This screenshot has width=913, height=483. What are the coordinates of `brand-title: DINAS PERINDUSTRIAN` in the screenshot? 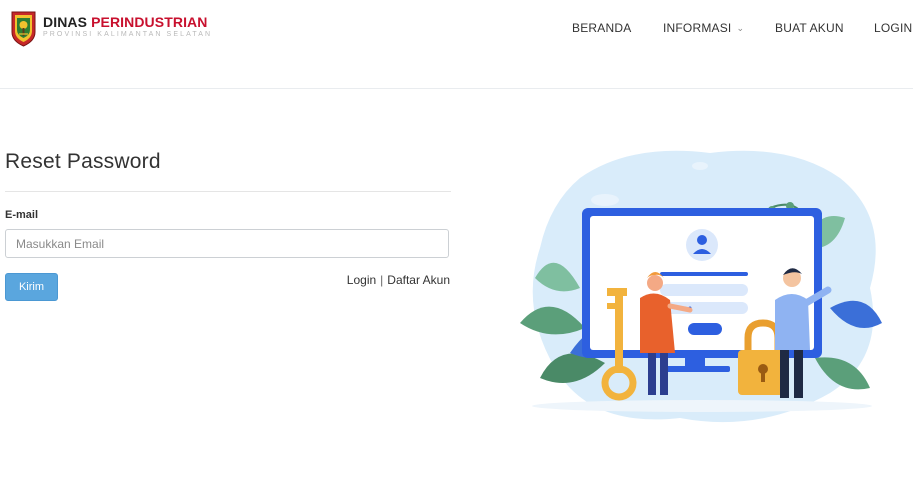 It's located at (125, 22).